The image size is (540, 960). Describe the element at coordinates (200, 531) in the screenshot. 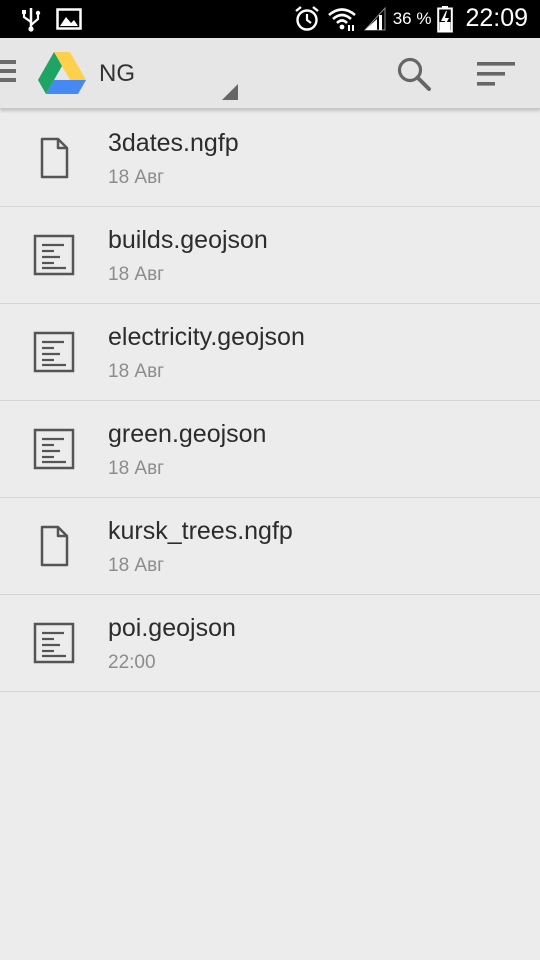

I see `file-name: kursk_trees.ngfp` at that location.